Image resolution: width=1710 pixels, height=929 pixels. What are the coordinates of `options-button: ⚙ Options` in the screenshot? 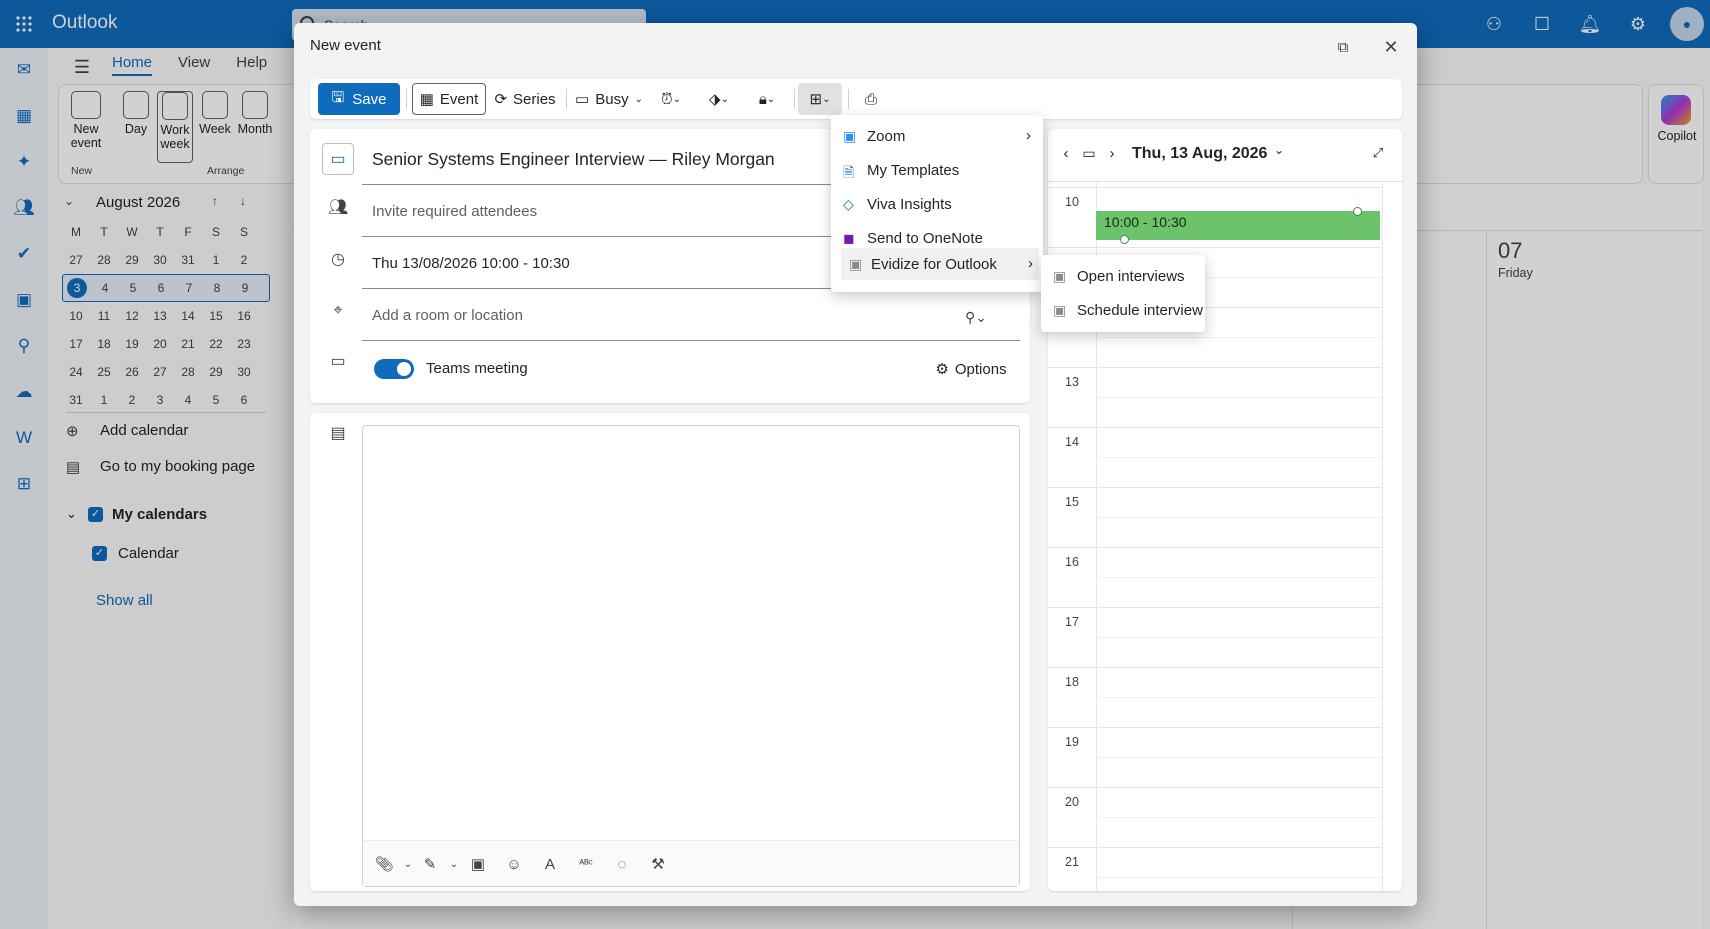 It's located at (971, 369).